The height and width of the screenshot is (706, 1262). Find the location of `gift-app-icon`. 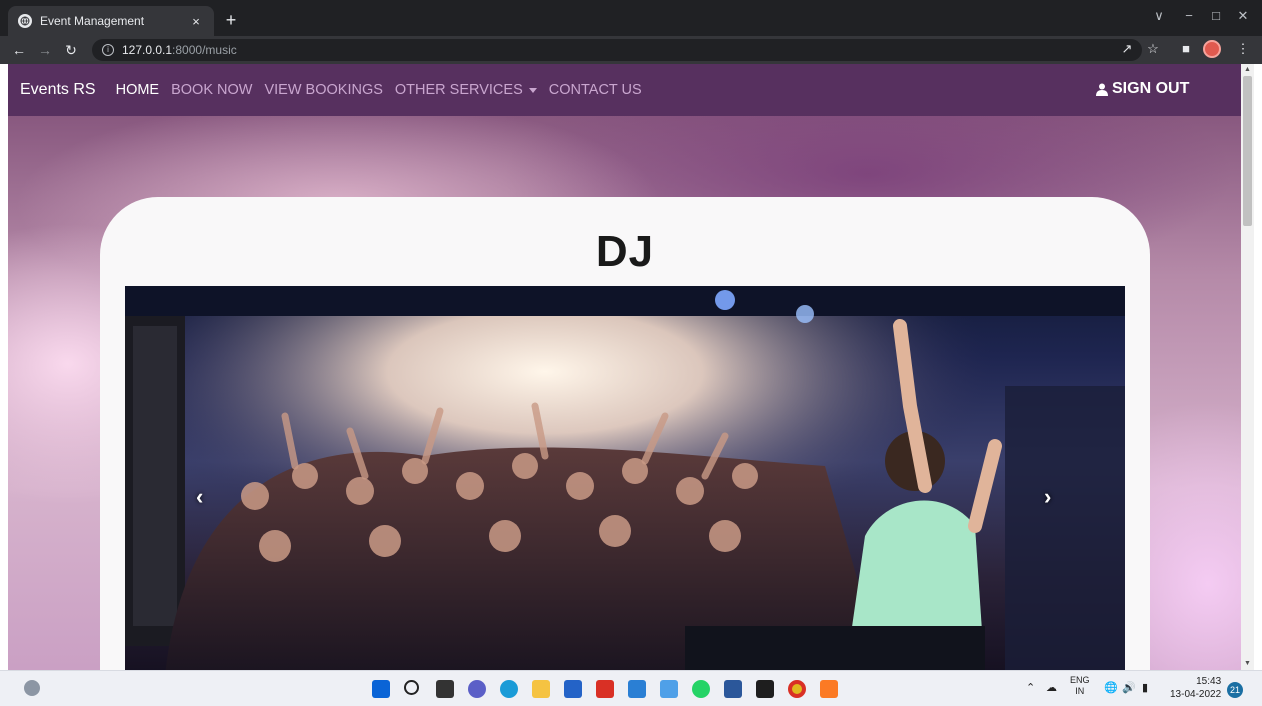

gift-app-icon is located at coordinates (605, 689).